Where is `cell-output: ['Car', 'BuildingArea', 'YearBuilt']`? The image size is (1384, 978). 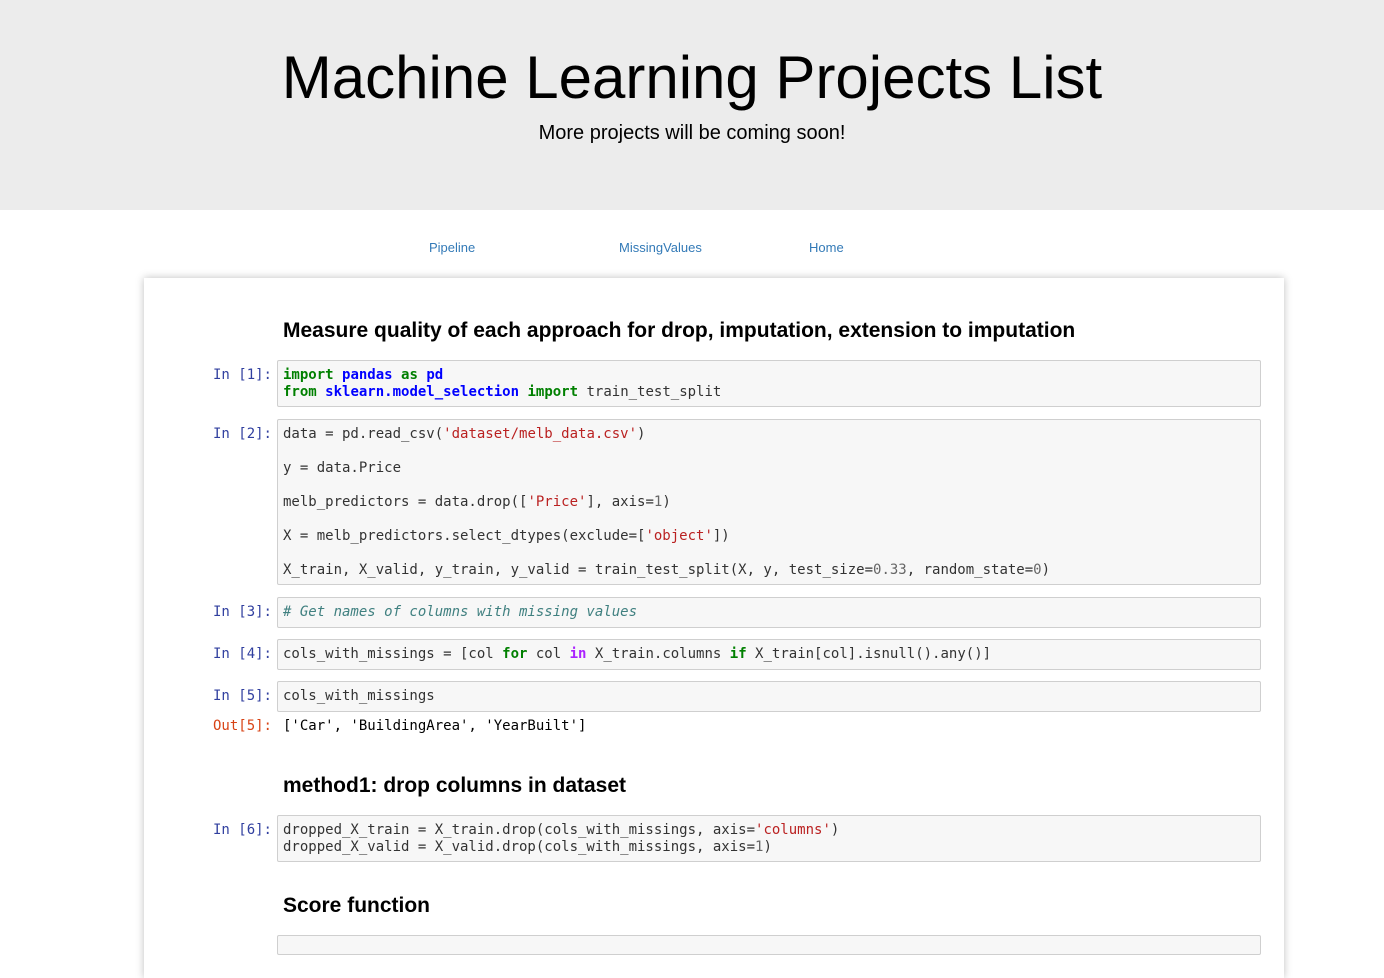 cell-output: ['Car', 'BuildingArea', 'YearBuilt'] is located at coordinates (435, 726).